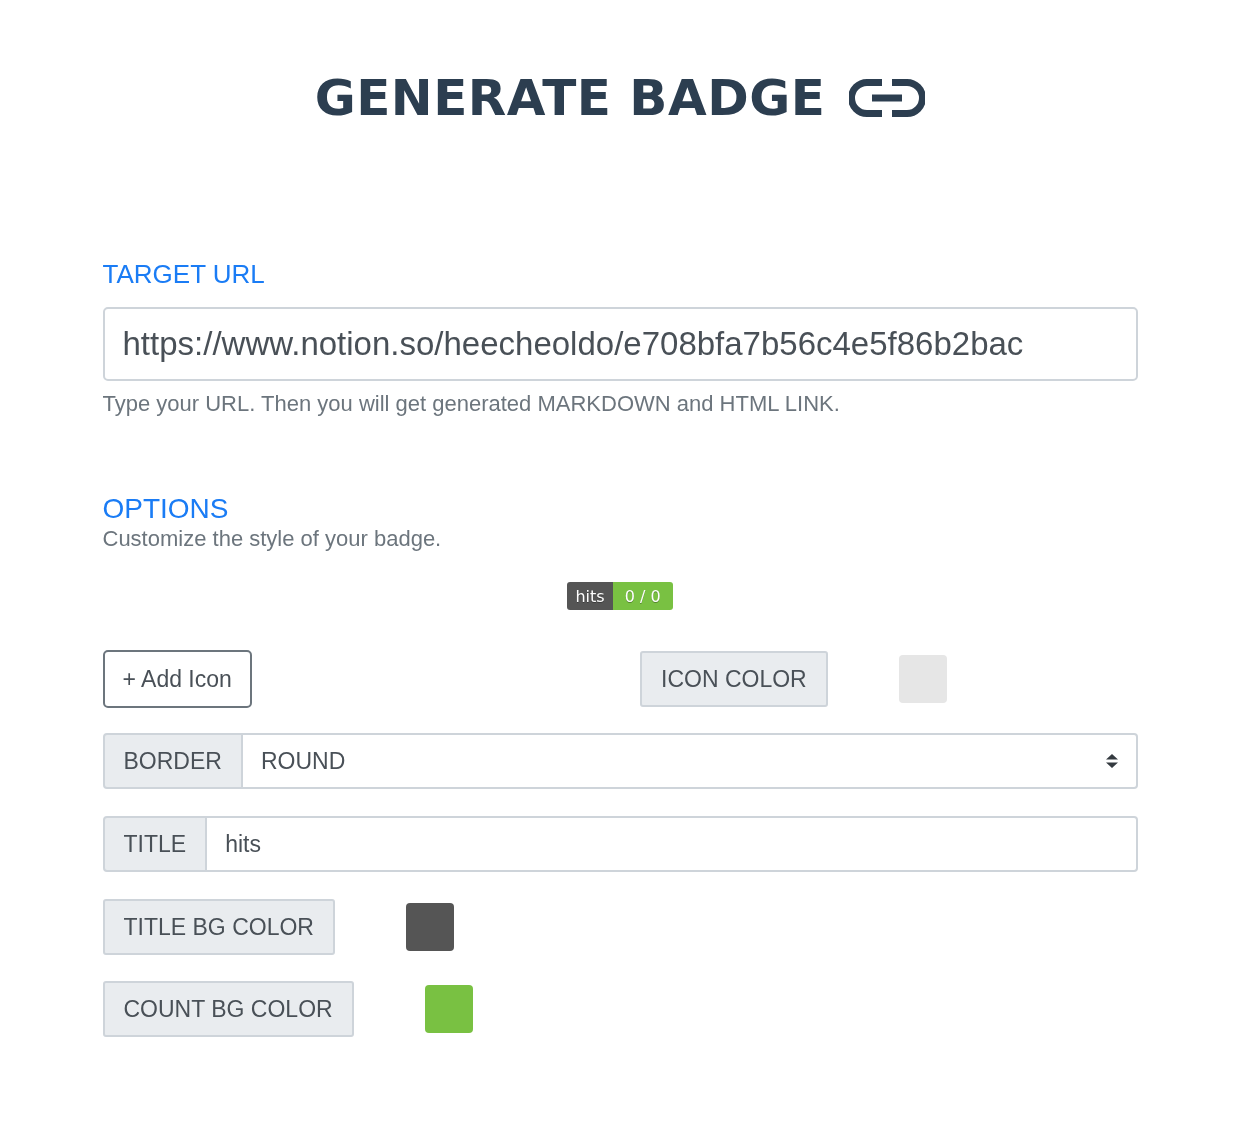 The image size is (1240, 1130). I want to click on color-option-label: TITLE BG COLOR, so click(218, 927).